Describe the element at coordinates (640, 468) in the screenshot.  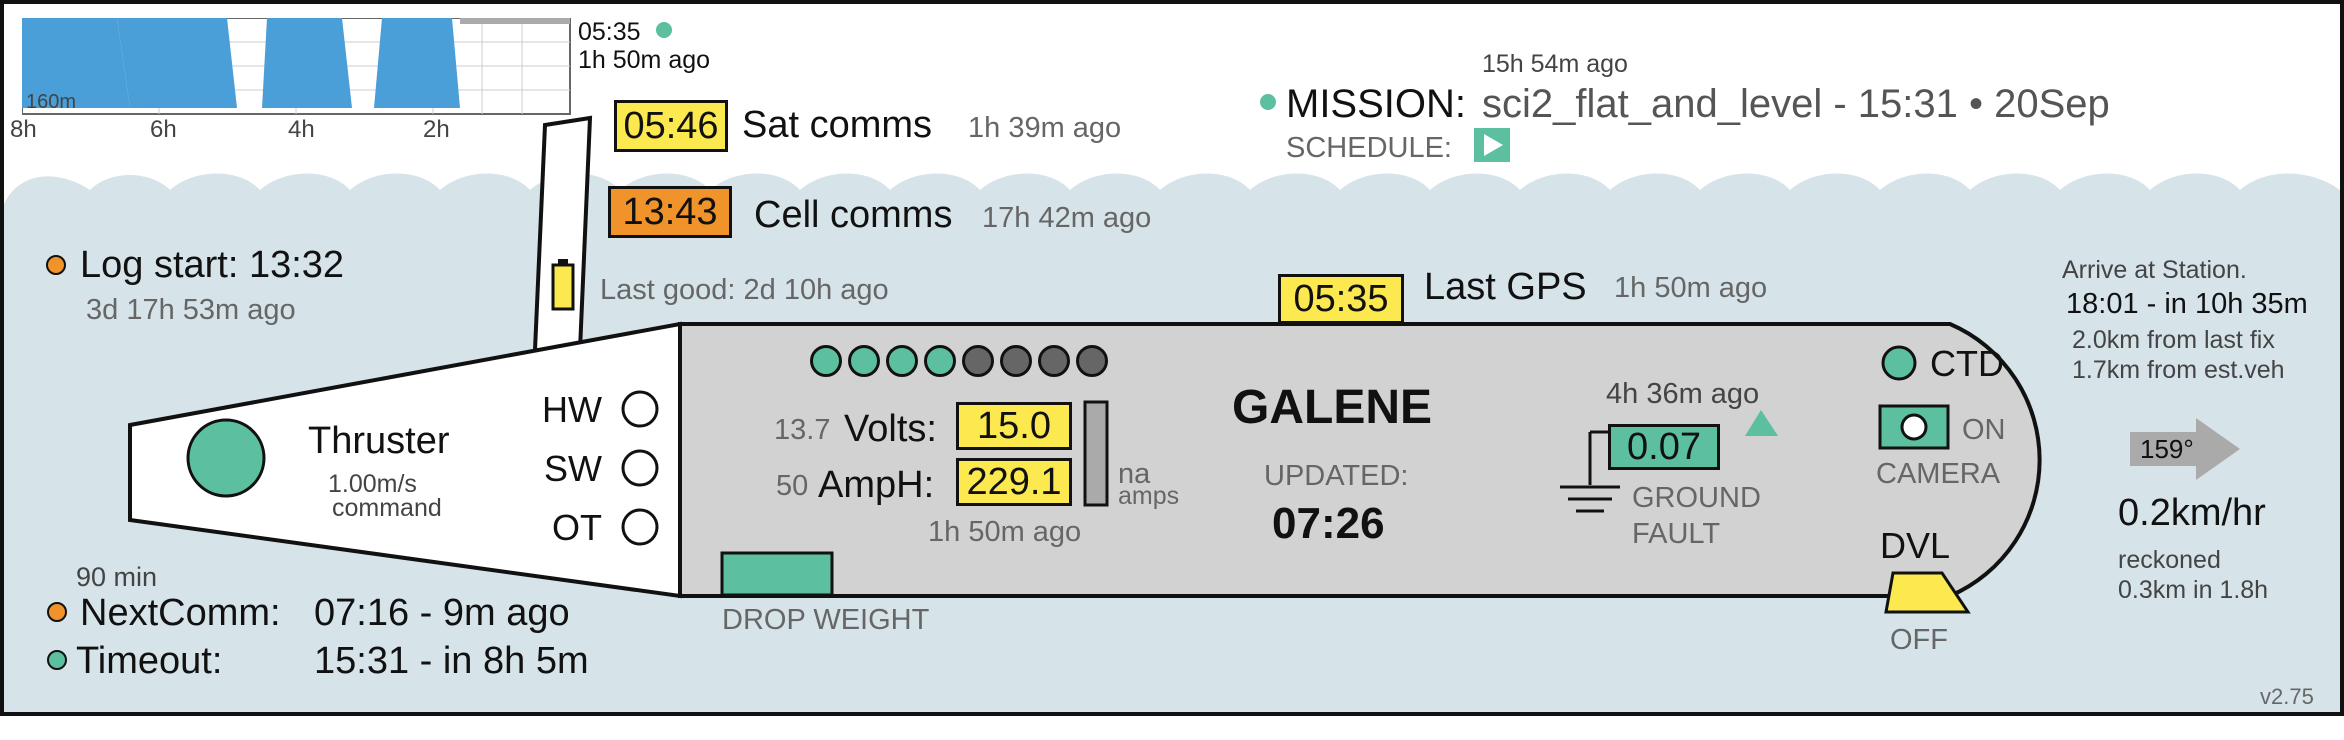
I see `sw-indicator` at that location.